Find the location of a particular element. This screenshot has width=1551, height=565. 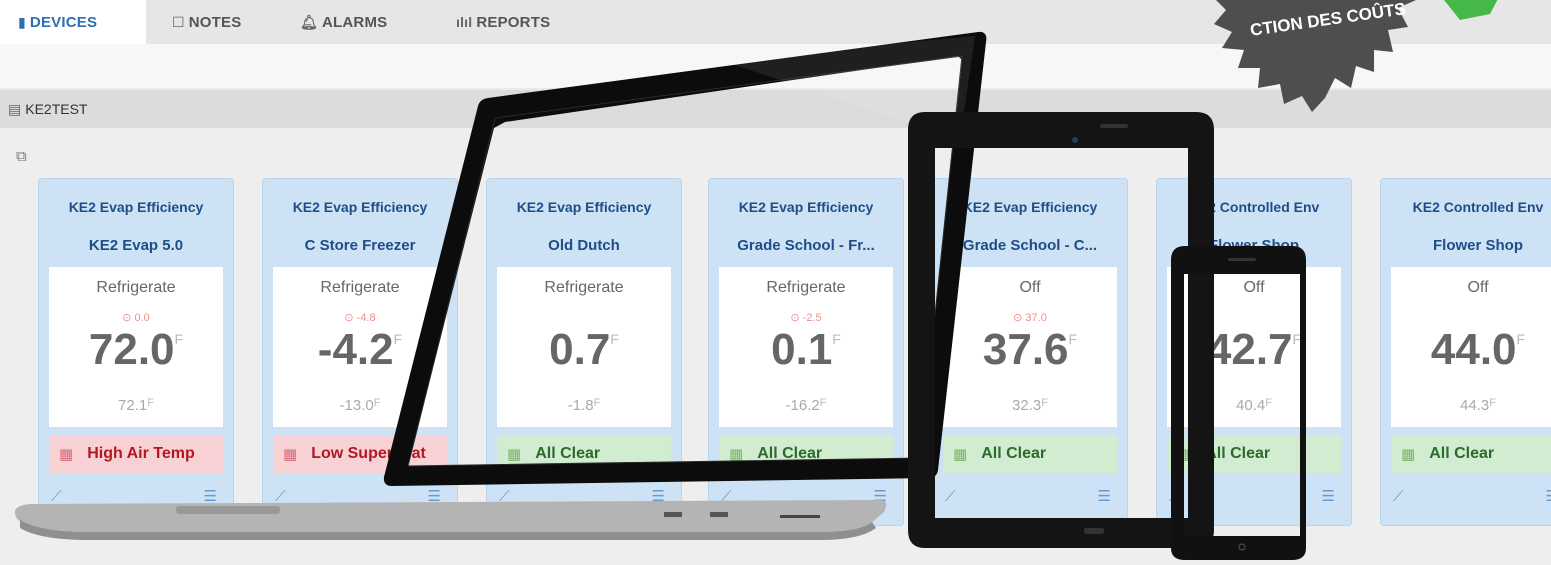

reading-panel: Off 42.7F 40.4F is located at coordinates (1254, 347).